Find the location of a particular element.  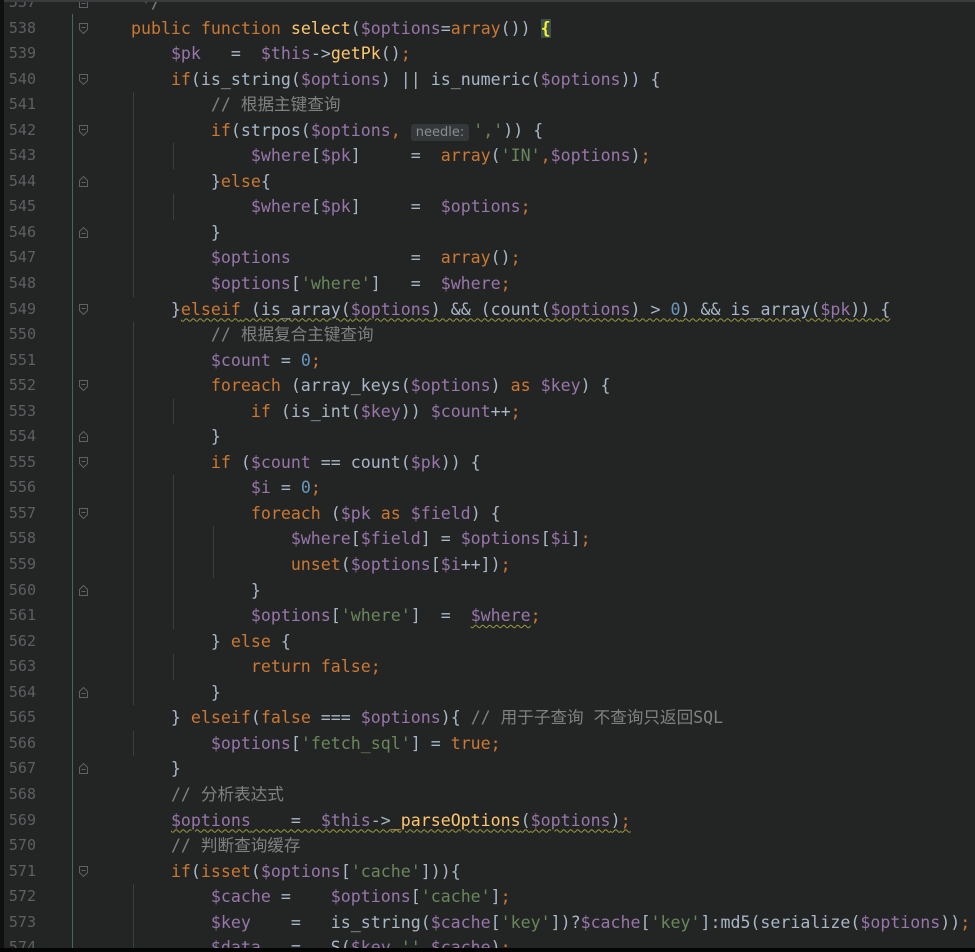

code-text: // 根据主键查询 is located at coordinates (216, 105).